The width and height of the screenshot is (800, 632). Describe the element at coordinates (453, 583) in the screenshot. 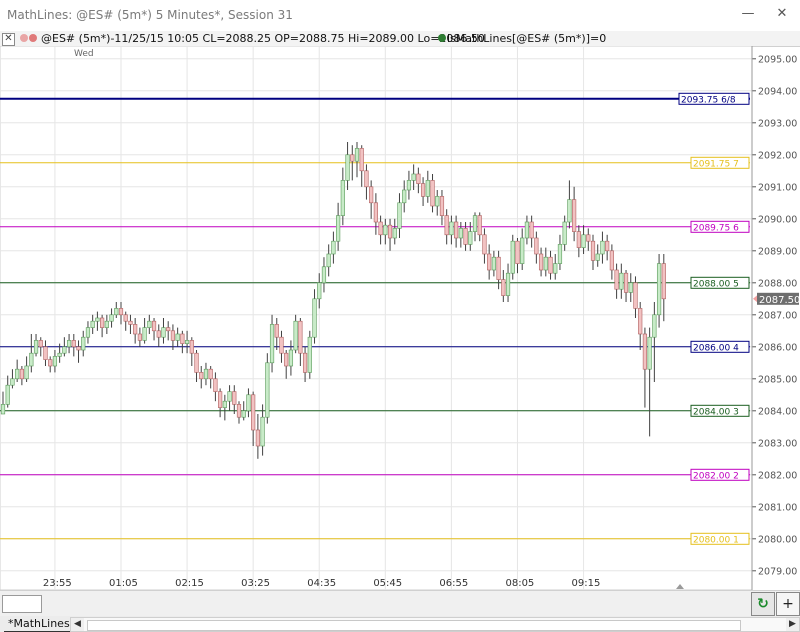

I see `time-axis-label: 06:55` at that location.